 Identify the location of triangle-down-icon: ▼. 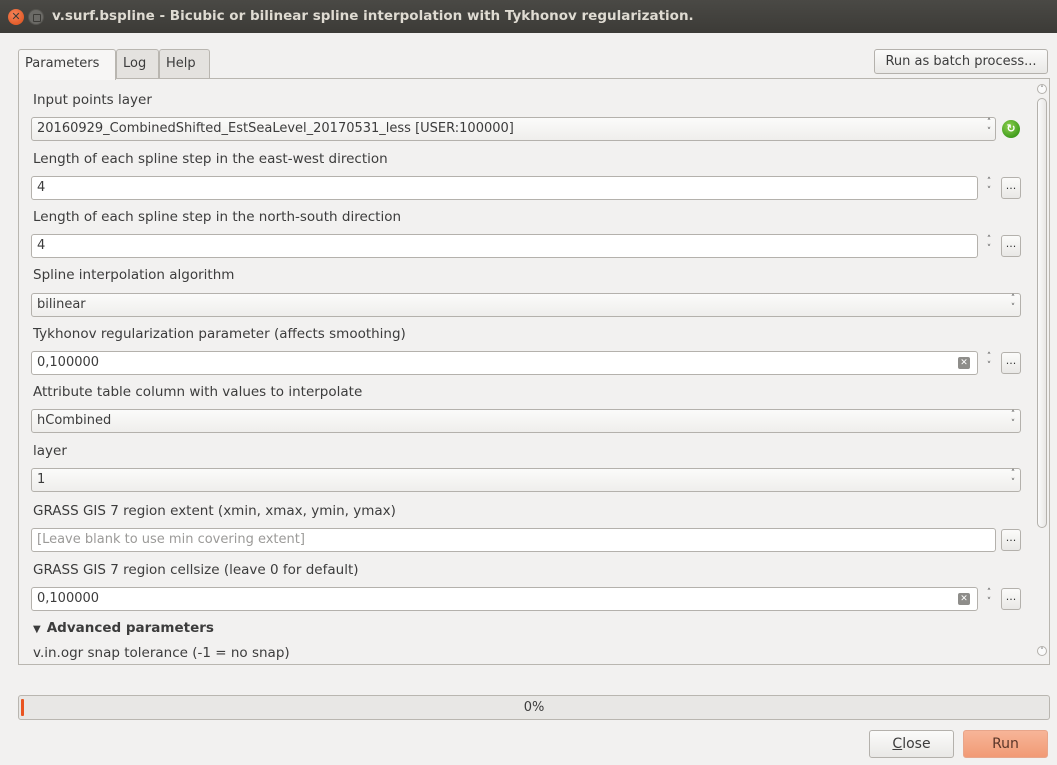
(37, 629).